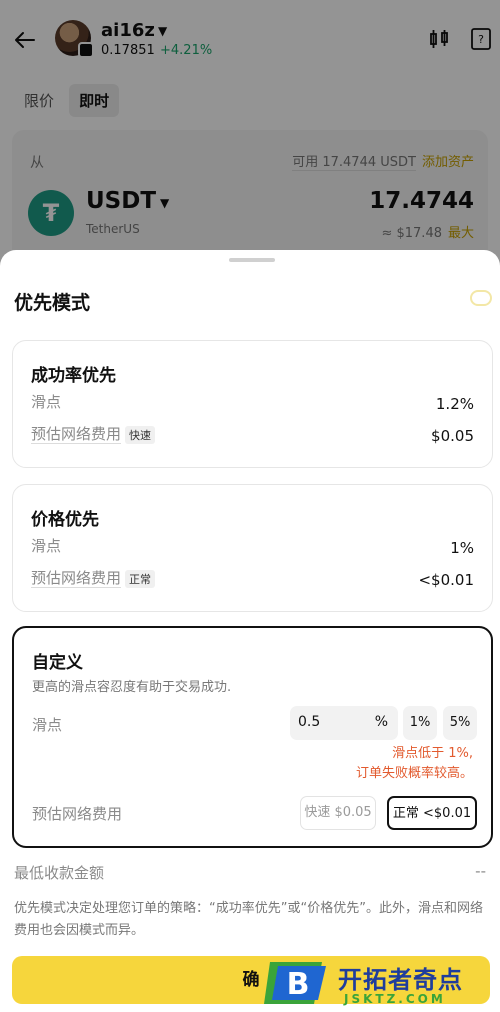 Image resolution: width=500 pixels, height=1012 pixels. What do you see at coordinates (446, 580) in the screenshot?
I see `fee-value: <$0.01` at bounding box center [446, 580].